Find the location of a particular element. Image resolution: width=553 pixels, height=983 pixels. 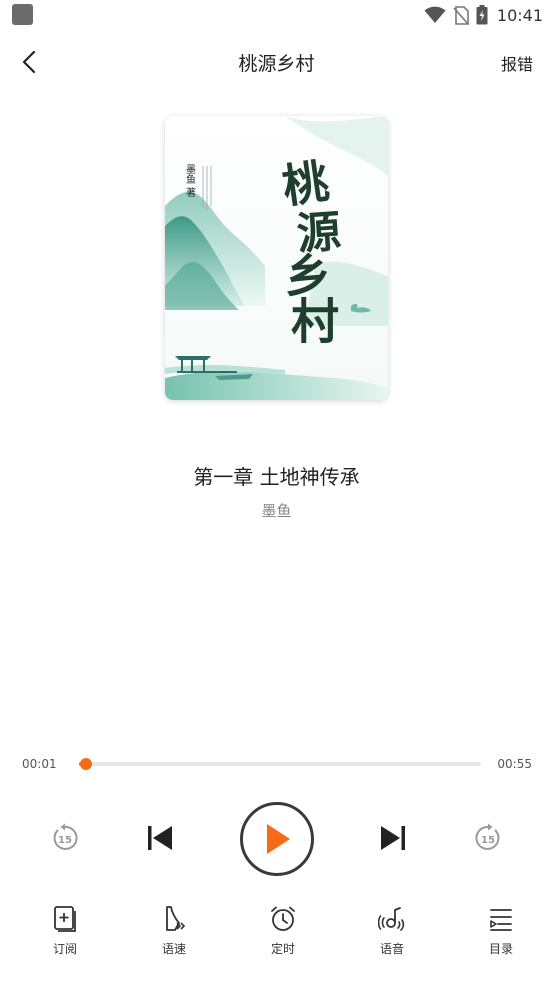

timer-button: 定时 is located at coordinates (283, 930).